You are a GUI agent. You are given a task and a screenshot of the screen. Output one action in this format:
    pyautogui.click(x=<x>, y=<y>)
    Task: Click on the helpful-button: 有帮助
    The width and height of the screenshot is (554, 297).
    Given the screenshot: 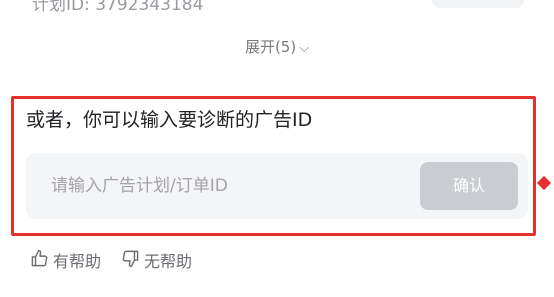 What is the action you would take?
    pyautogui.click(x=65, y=260)
    